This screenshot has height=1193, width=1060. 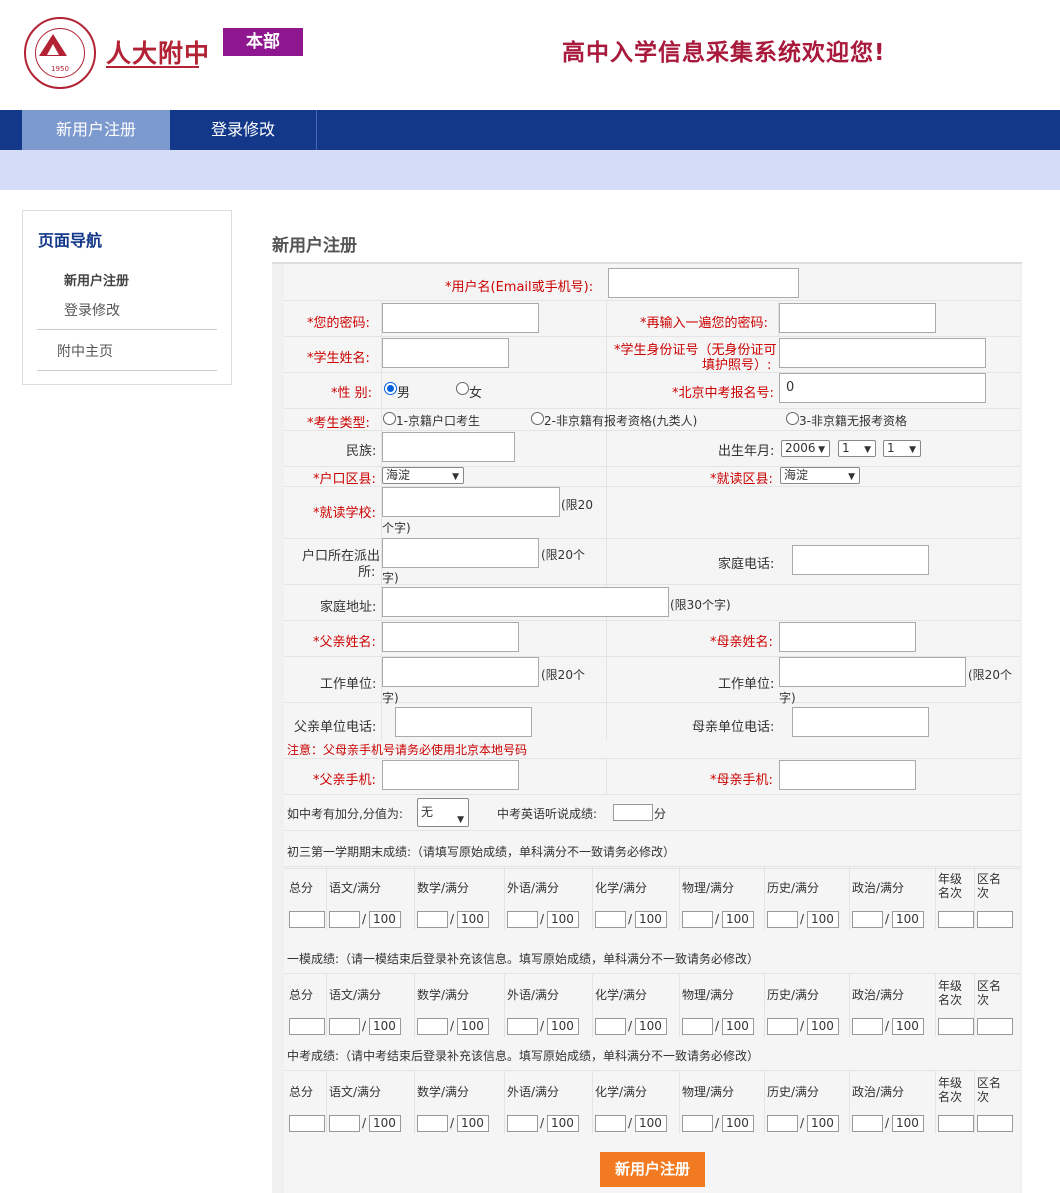 I want to click on school-district-select: 海淀 ▼, so click(x=820, y=475).